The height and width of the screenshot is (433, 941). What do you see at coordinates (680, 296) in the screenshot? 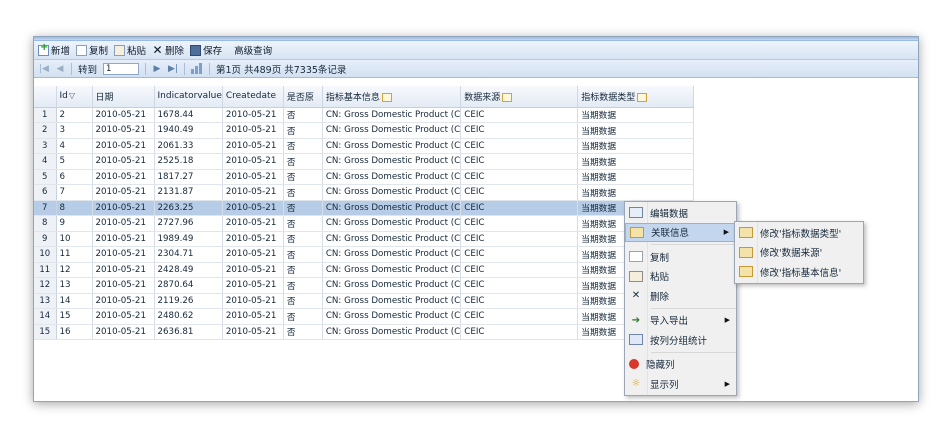
I see `menu-item-delete: ✕ 删除` at bounding box center [680, 296].